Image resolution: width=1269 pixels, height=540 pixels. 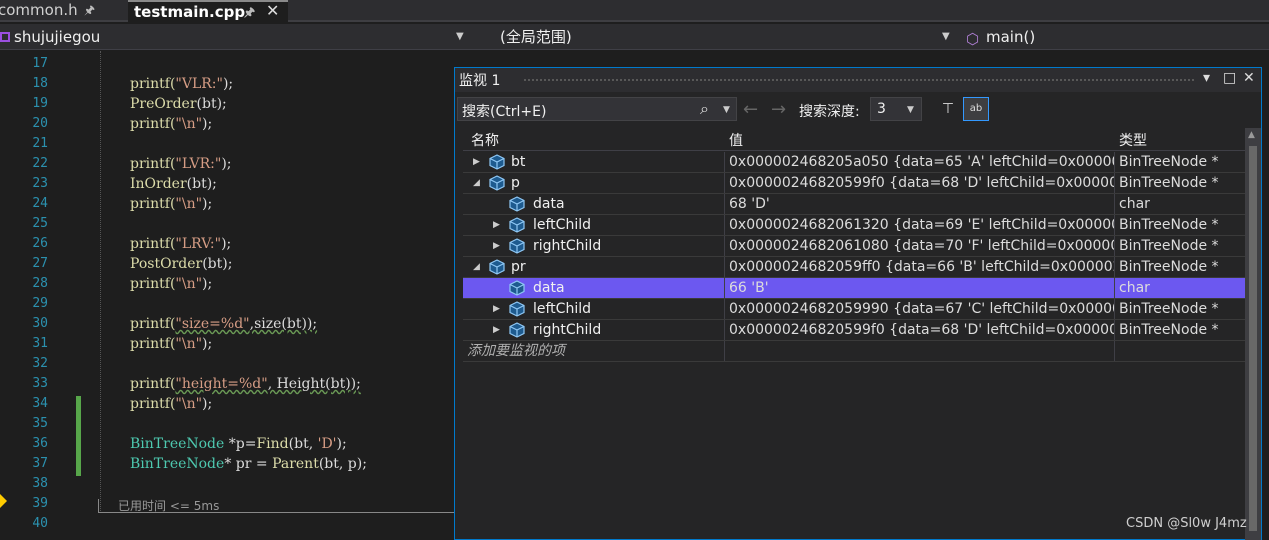 I want to click on line-number: 36, so click(x=40, y=443).